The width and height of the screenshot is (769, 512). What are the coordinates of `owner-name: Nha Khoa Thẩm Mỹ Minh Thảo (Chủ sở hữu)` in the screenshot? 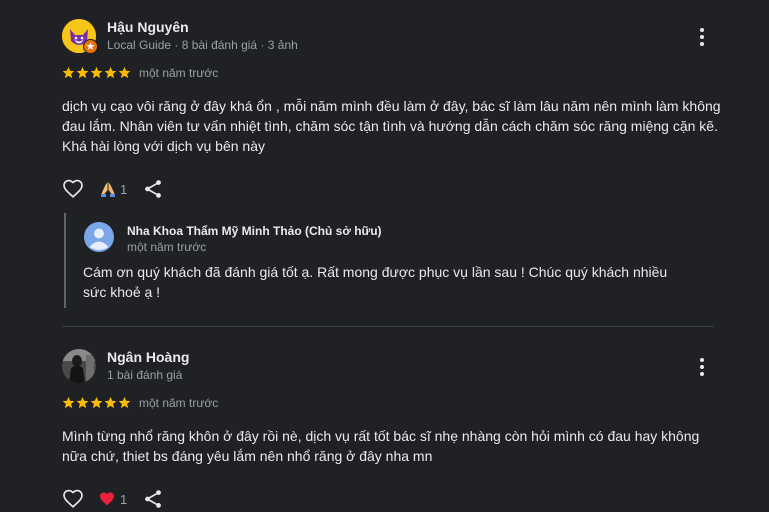 It's located at (254, 231).